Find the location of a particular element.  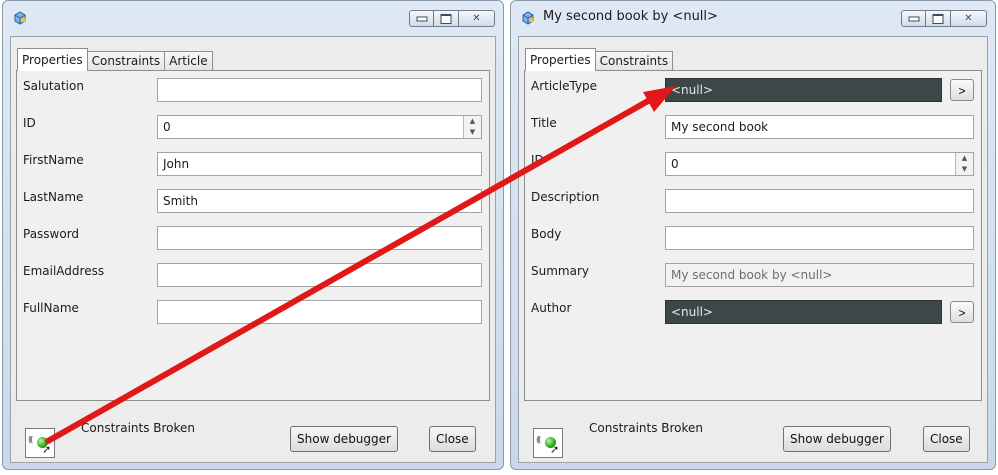

field-label: FullName is located at coordinates (51, 308).